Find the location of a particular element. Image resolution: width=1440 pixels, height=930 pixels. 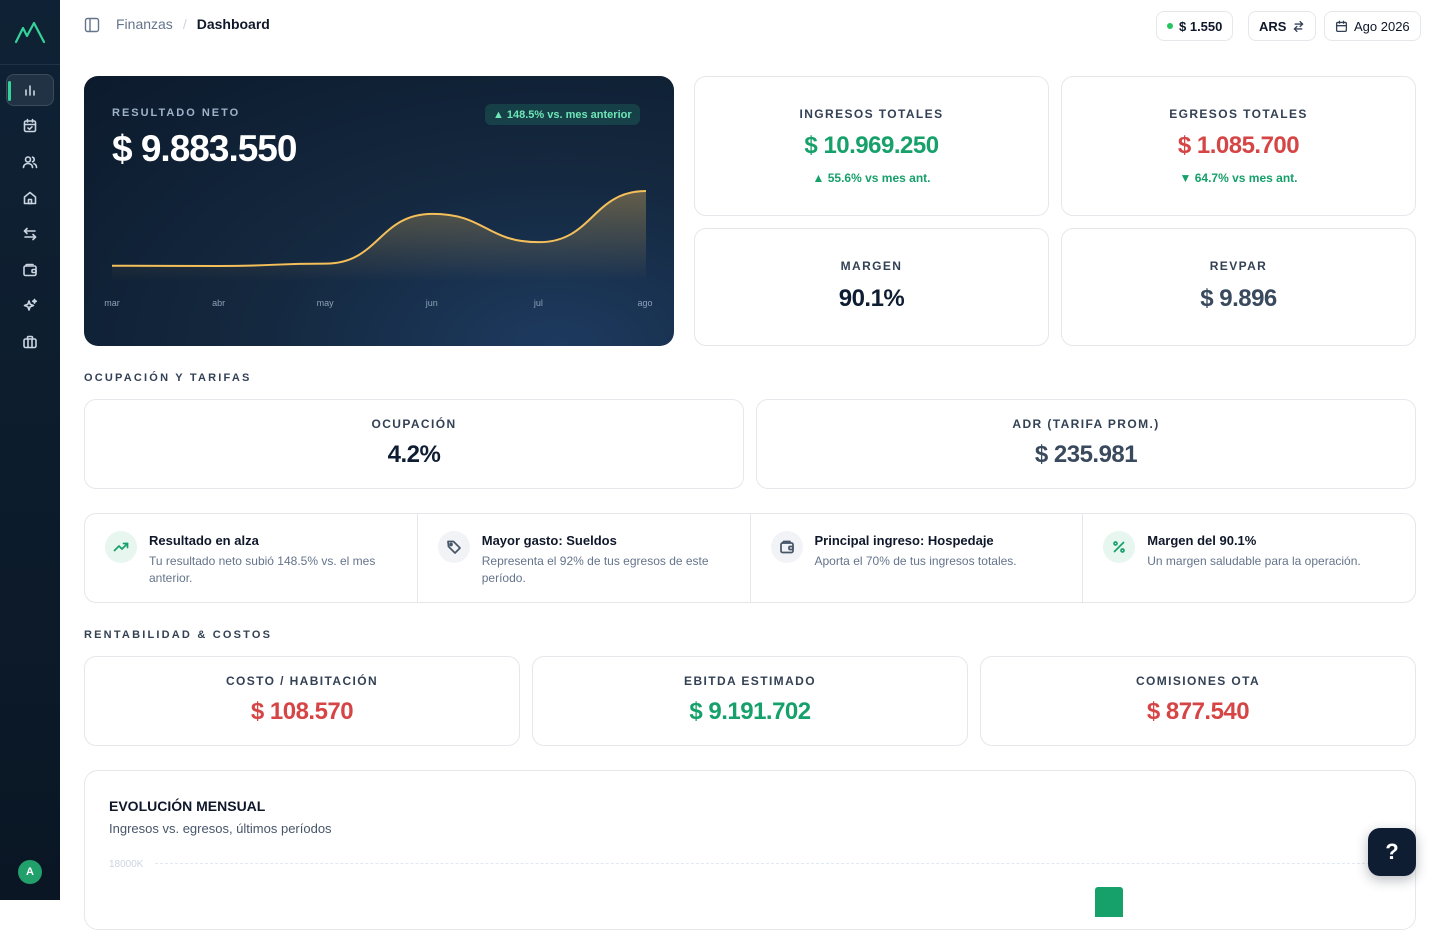

net-result-badge: ▲ 148.5% vs. mes anterior is located at coordinates (562, 114).